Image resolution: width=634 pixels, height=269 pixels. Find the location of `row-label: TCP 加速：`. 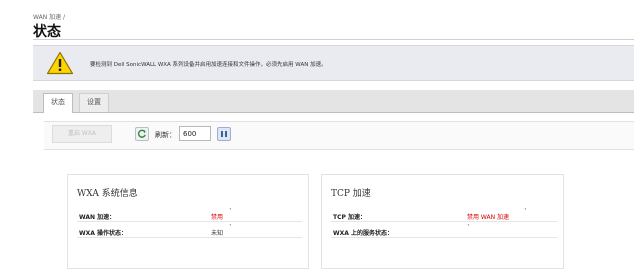

row-label: TCP 加速： is located at coordinates (349, 217).